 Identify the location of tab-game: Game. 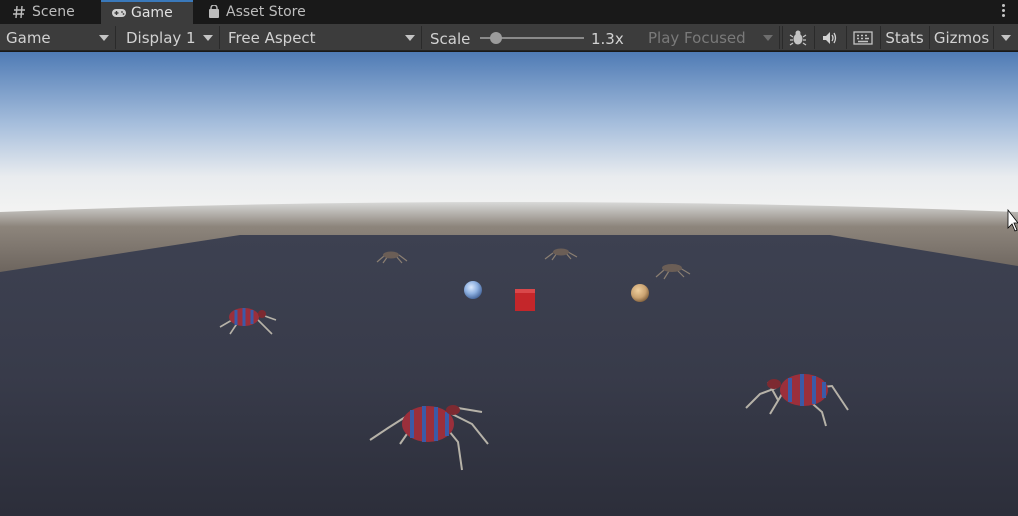
(147, 12).